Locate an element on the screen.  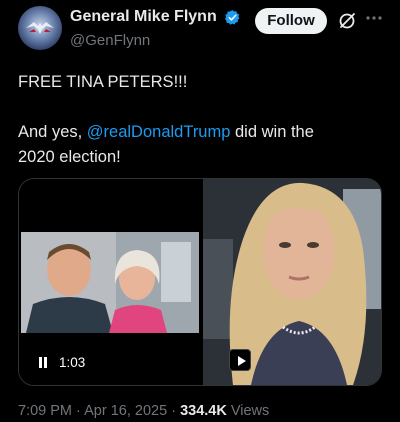
tweet-header: General Mike Flynn @GenFlynn Follow is located at coordinates (203, 31).